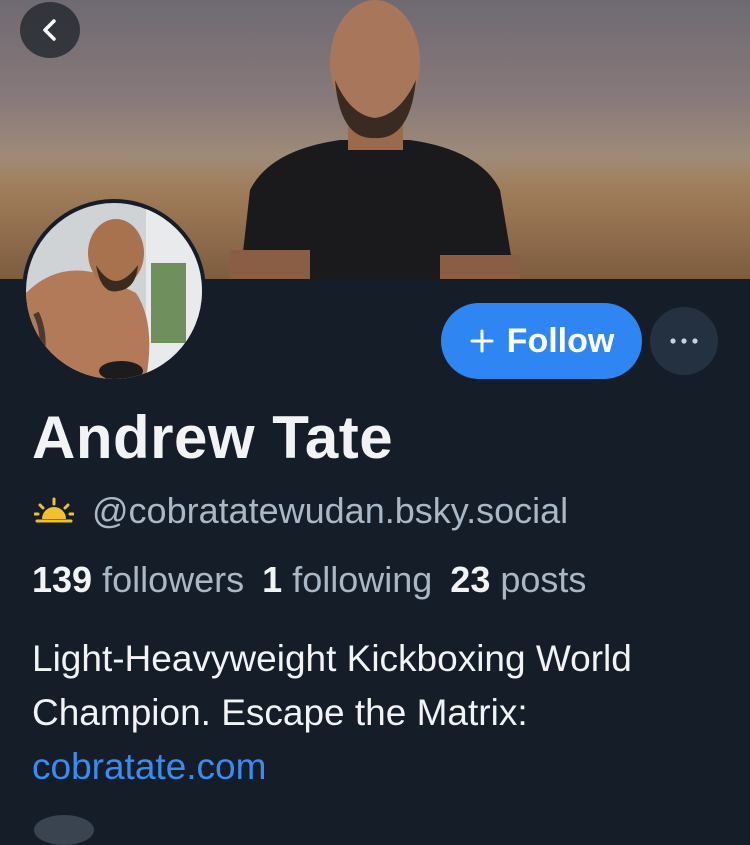 The height and width of the screenshot is (845, 750). I want to click on follow-button: Follow, so click(541, 341).